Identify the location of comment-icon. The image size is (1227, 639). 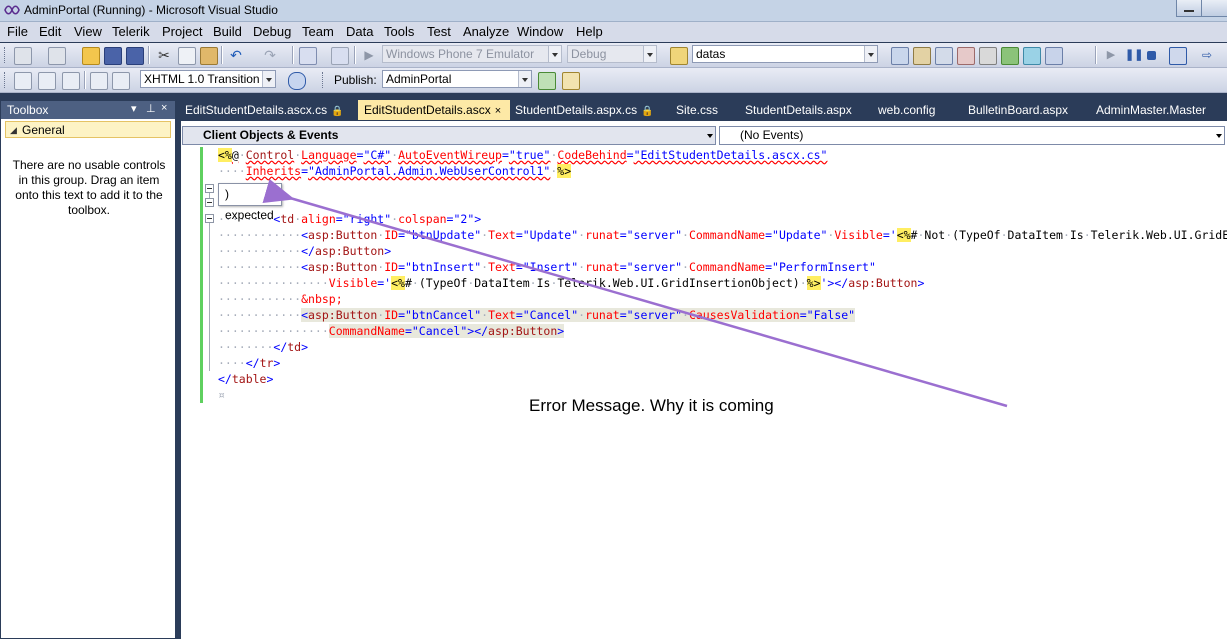
(99, 81).